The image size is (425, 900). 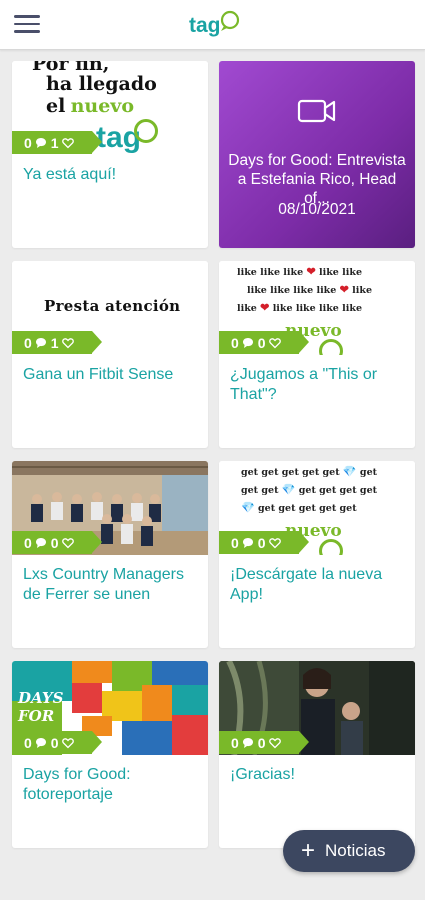 I want to click on thumb-text: Presta atención, so click(x=112, y=306).